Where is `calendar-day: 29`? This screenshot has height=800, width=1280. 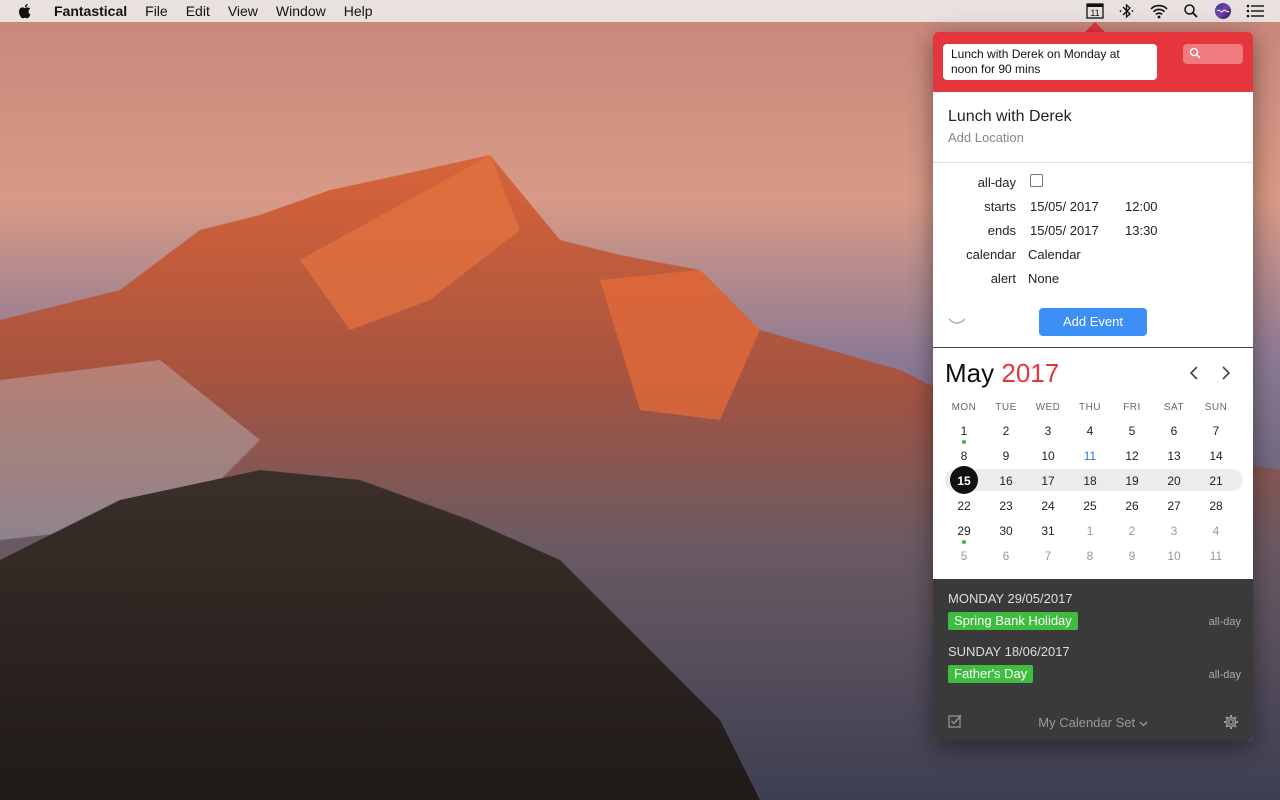 calendar-day: 29 is located at coordinates (964, 531).